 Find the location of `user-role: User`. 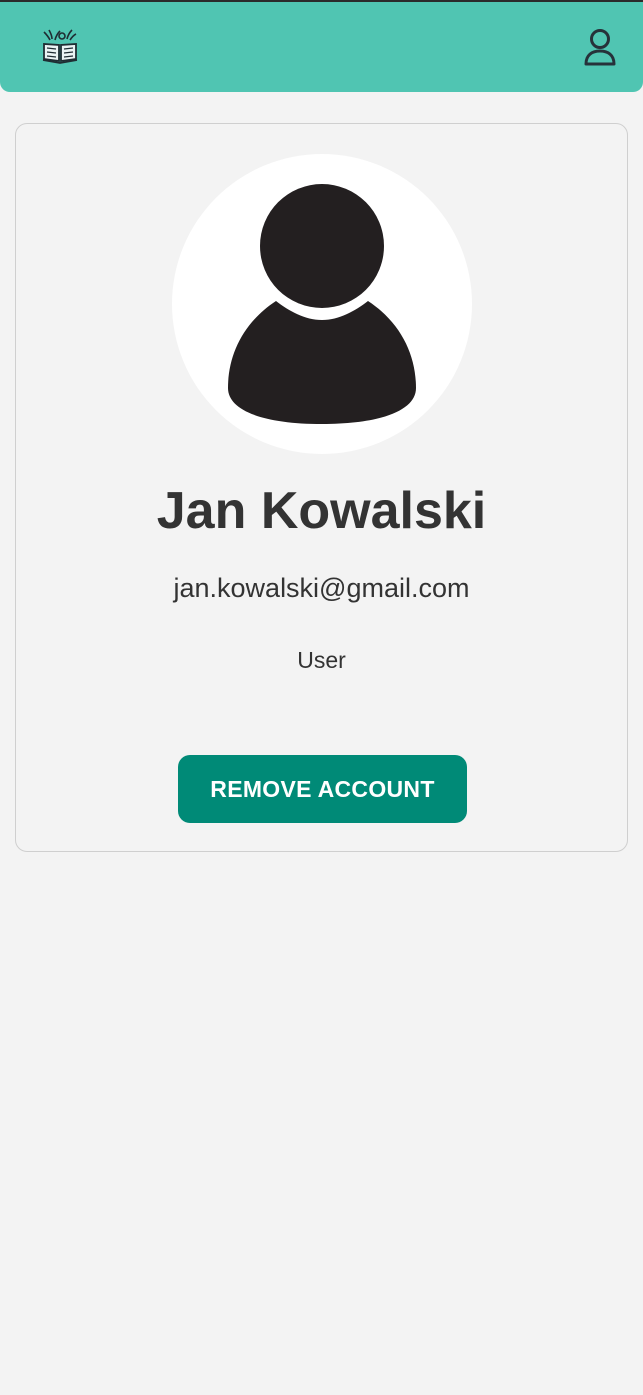

user-role: User is located at coordinates (321, 660).